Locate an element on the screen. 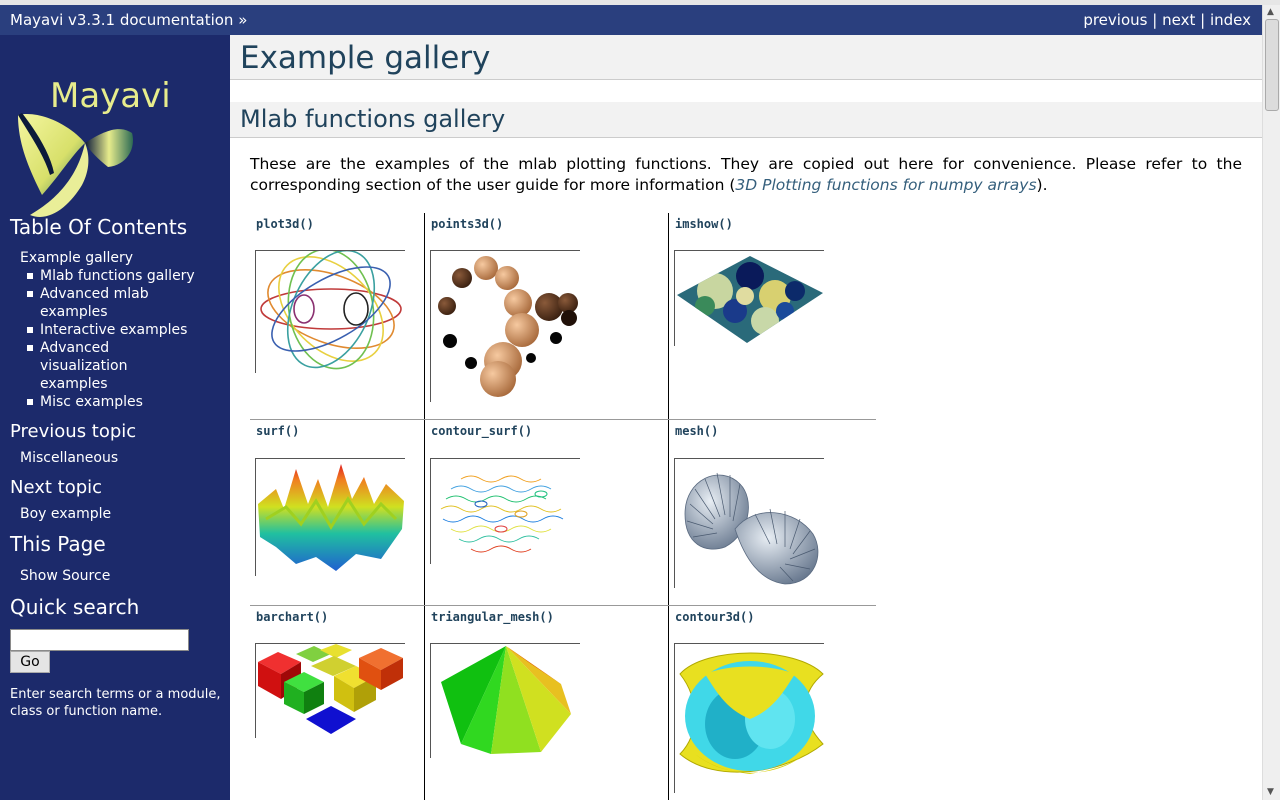 The height and width of the screenshot is (800, 1280). mesh-image is located at coordinates (751, 528).